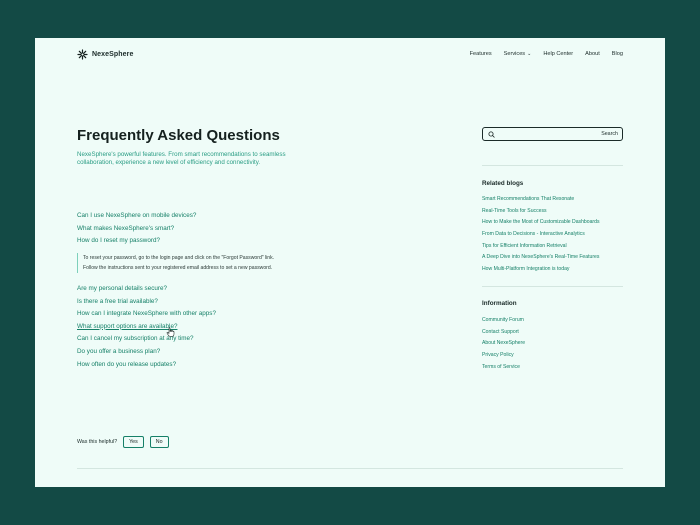 Image resolution: width=700 pixels, height=525 pixels. I want to click on search-bar: Search, so click(552, 134).